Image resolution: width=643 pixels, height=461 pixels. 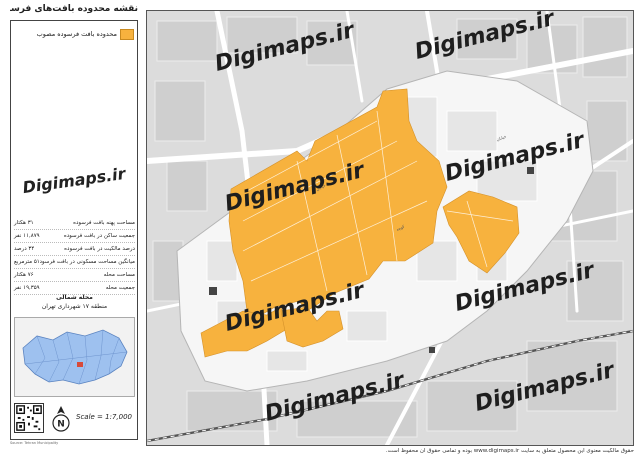 What do you see at coordinates (80, 364) in the screenshot?
I see `inset-selected-district` at bounding box center [80, 364].